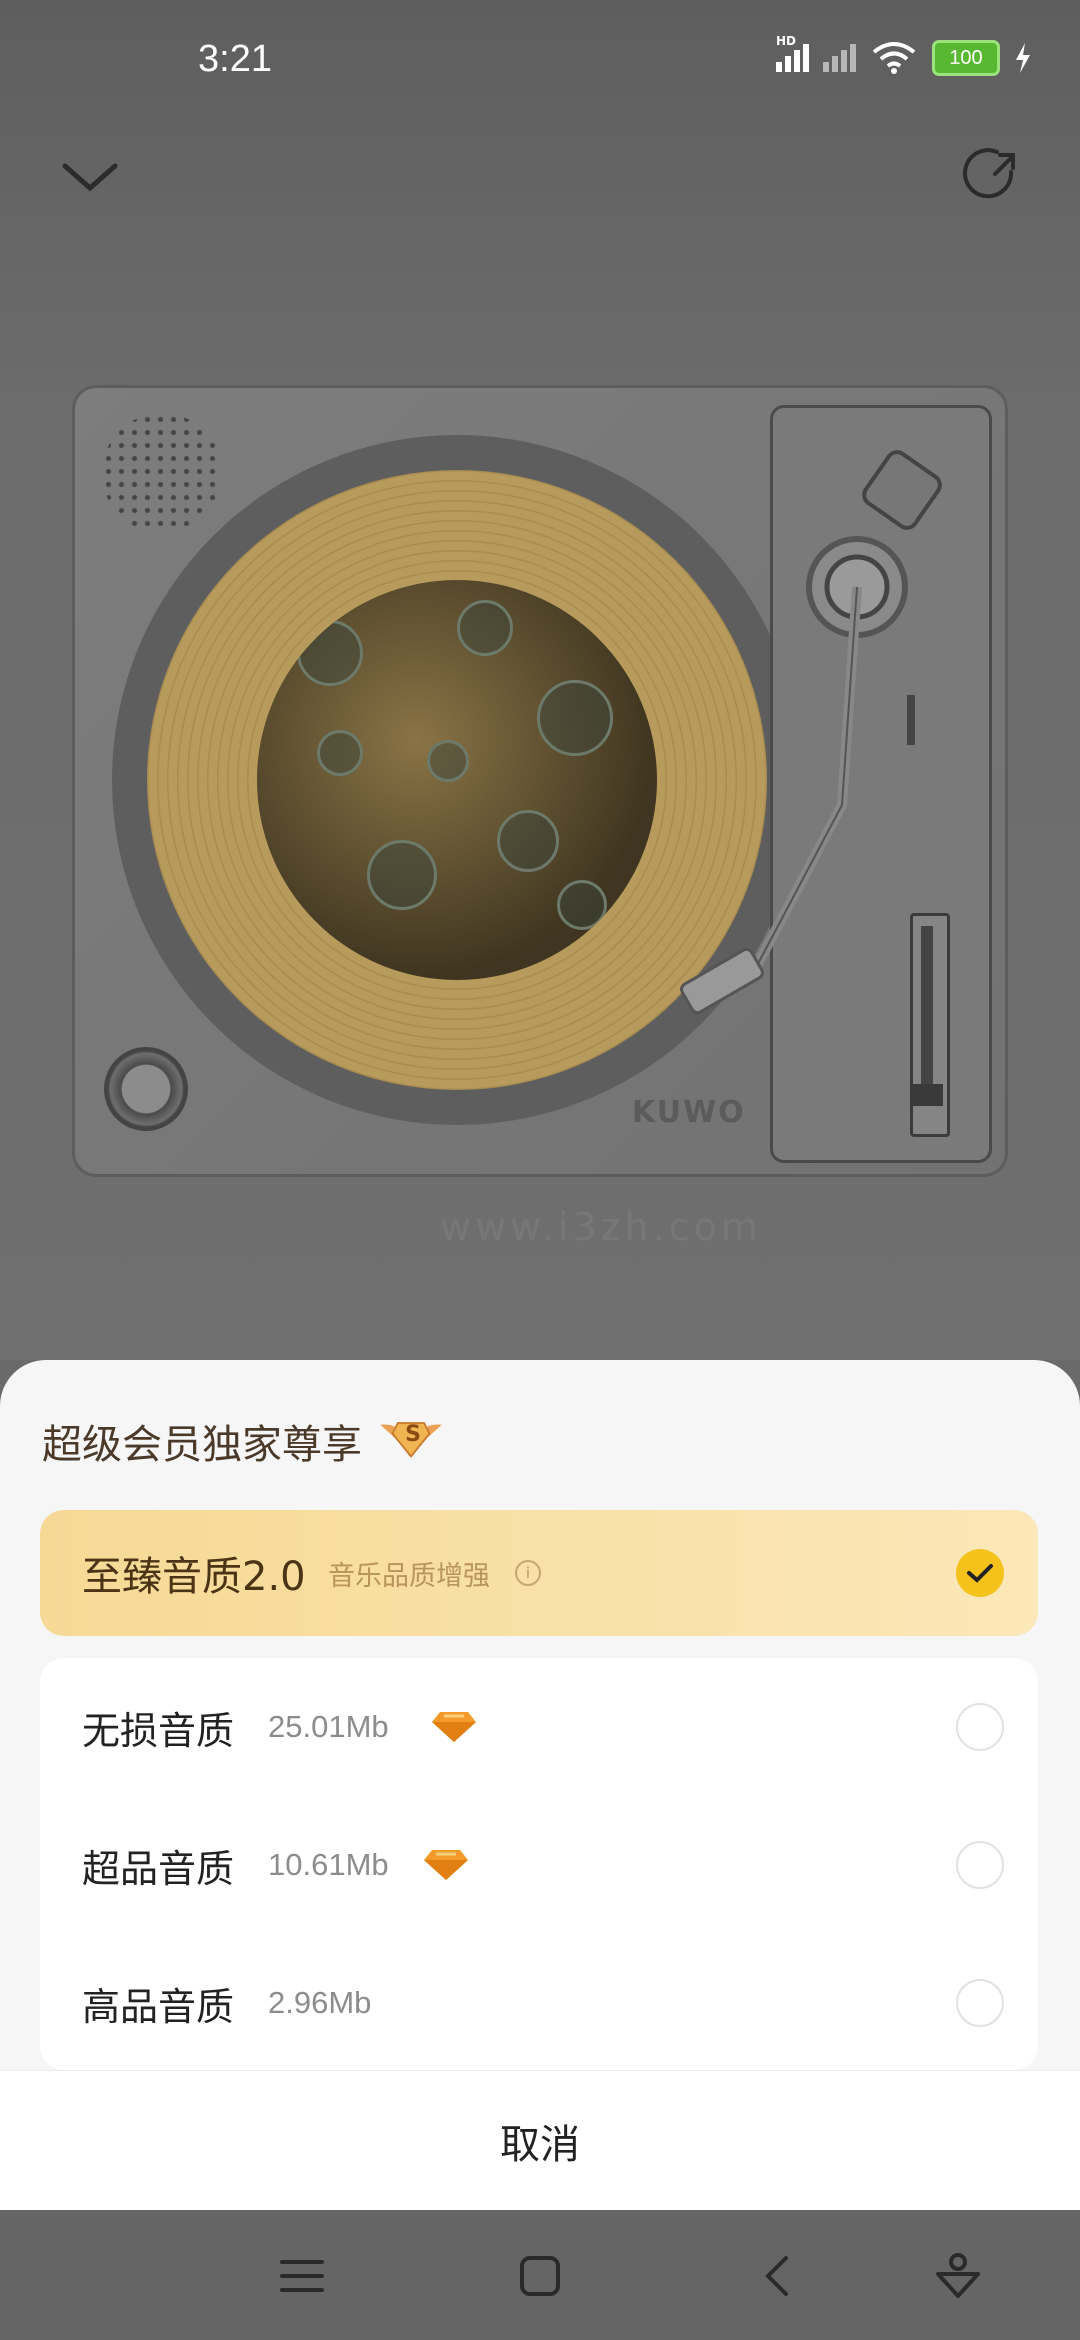 The image size is (1080, 2340). I want to click on option-description: 音乐品质增强, so click(409, 1576).